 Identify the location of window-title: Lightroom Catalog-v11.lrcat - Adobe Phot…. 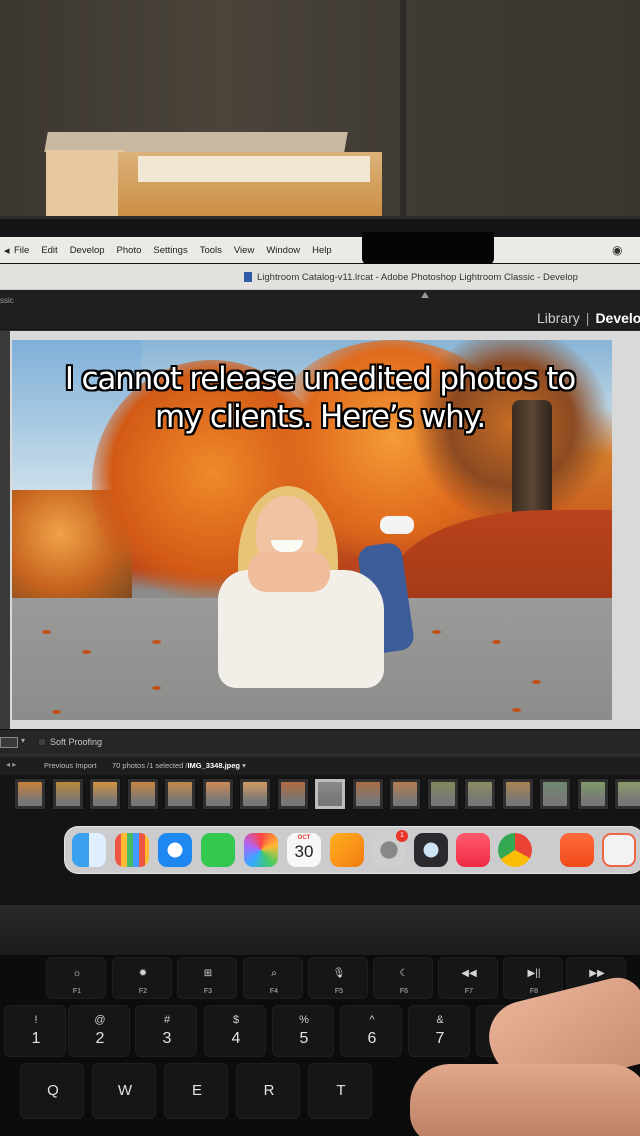
(417, 277).